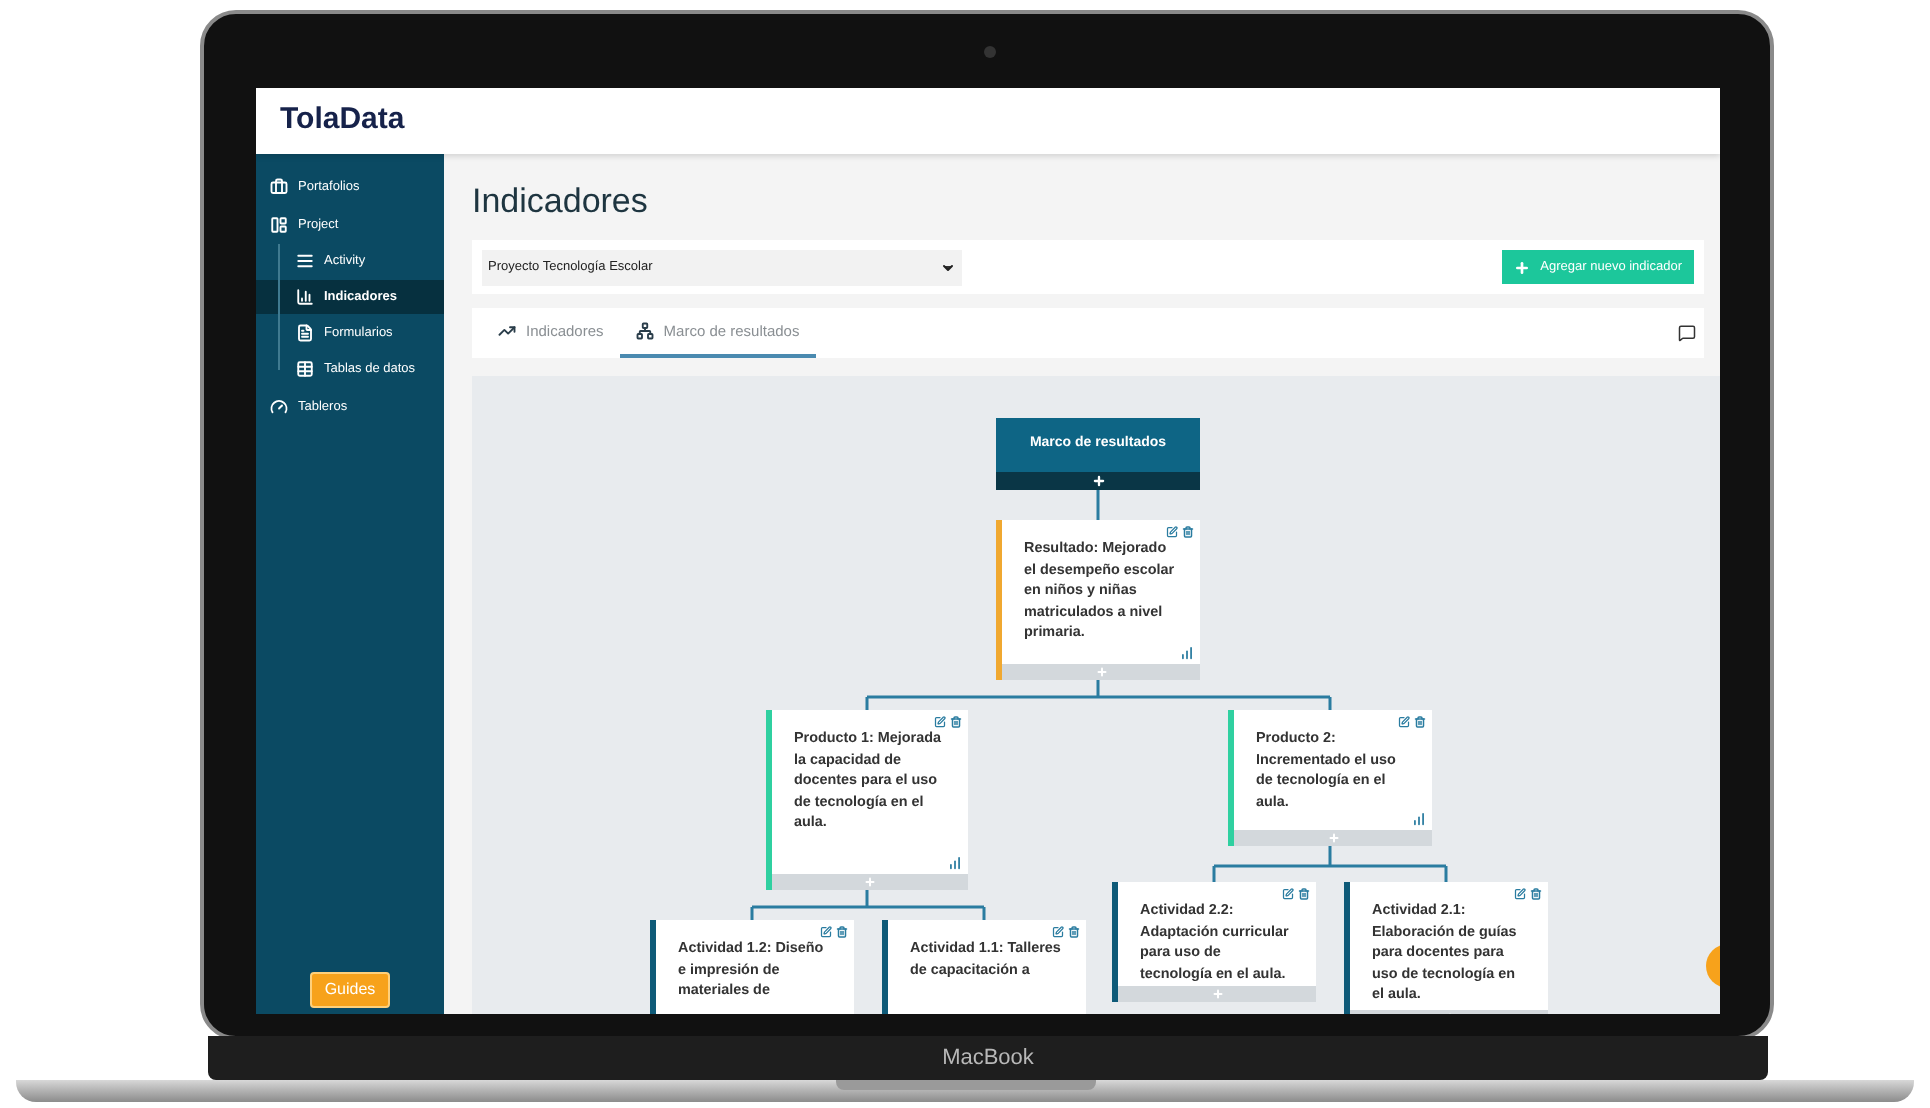 This screenshot has width=1930, height=1108. I want to click on app-logo: TolaData, so click(342, 120).